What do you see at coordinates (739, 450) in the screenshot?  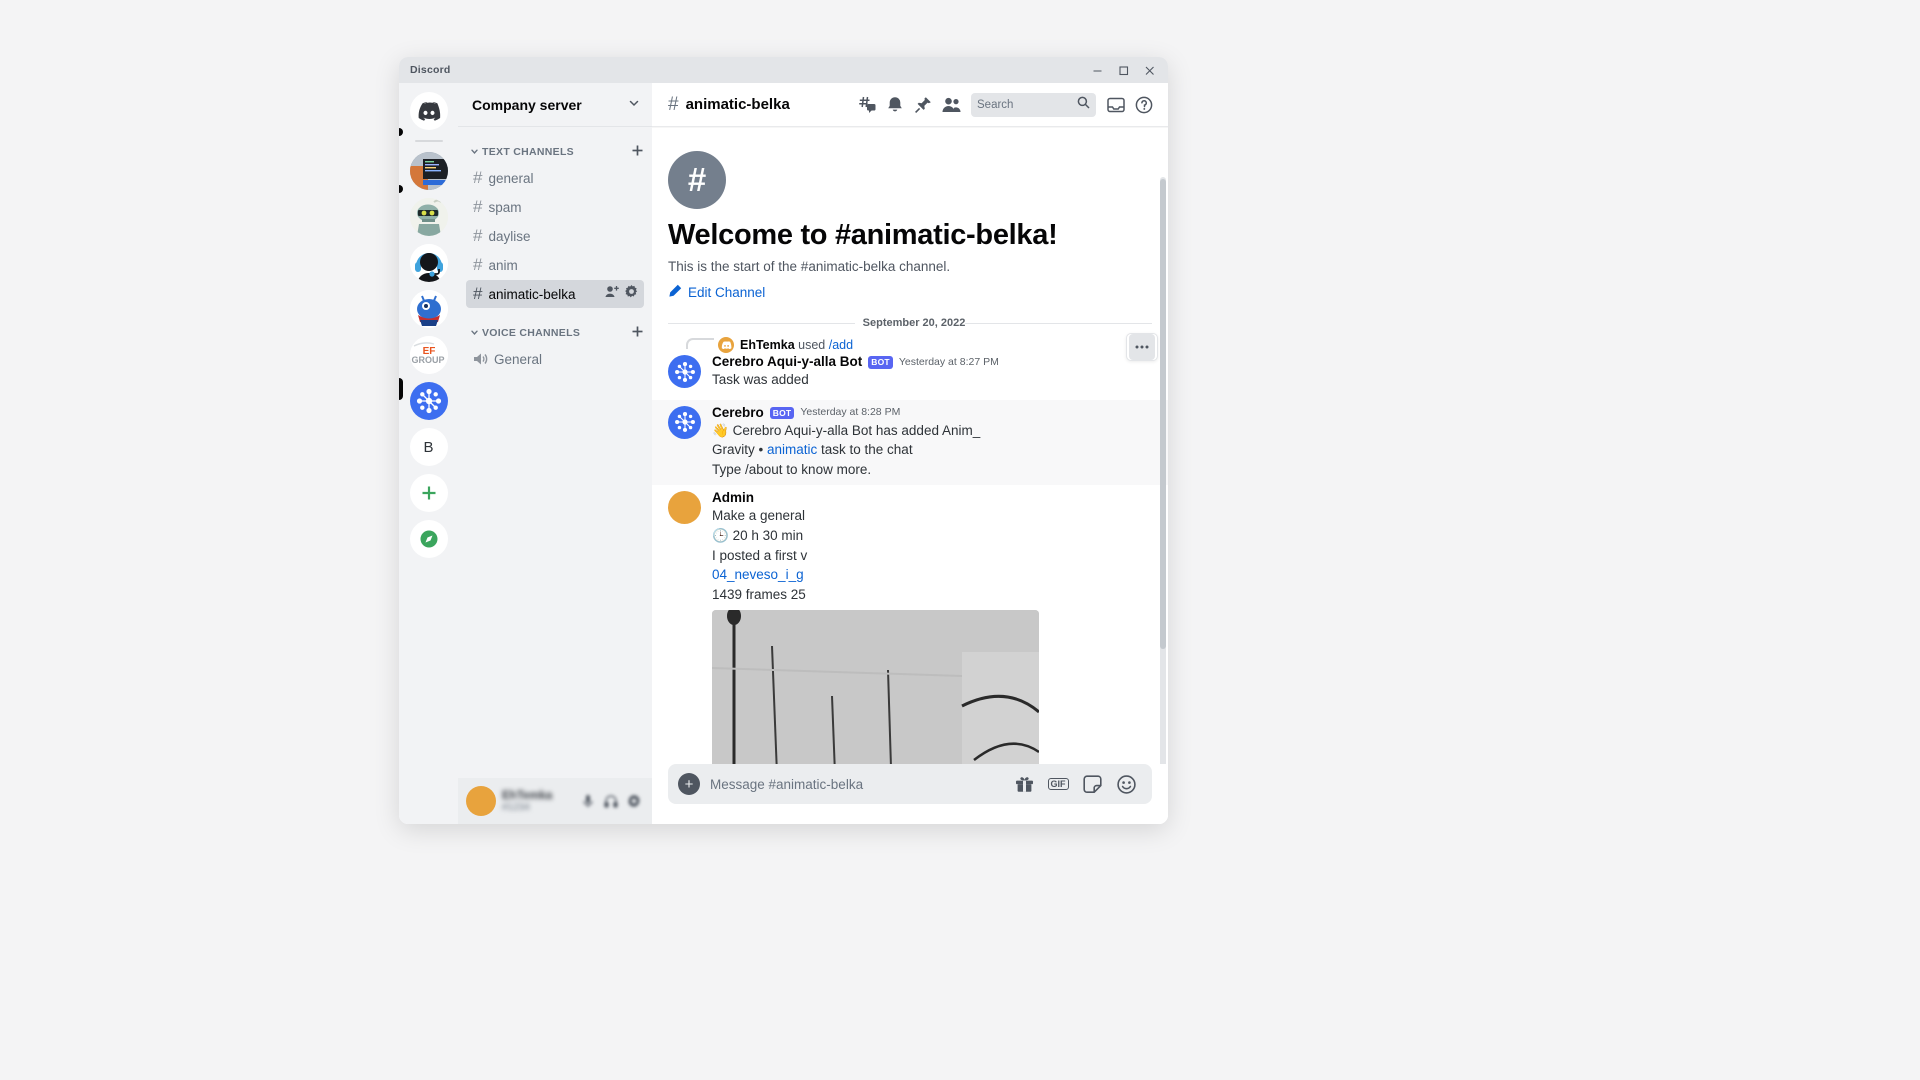 I see `message-line2-pre: Gravity •` at bounding box center [739, 450].